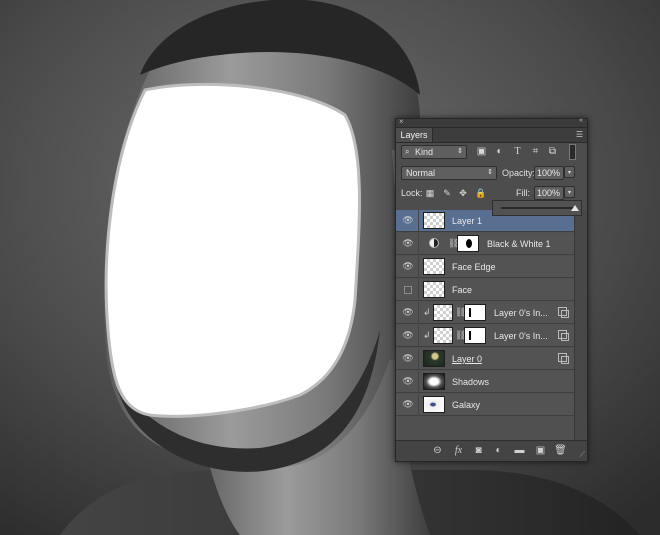  I want to click on layer-thumbnail-photo, so click(434, 358).